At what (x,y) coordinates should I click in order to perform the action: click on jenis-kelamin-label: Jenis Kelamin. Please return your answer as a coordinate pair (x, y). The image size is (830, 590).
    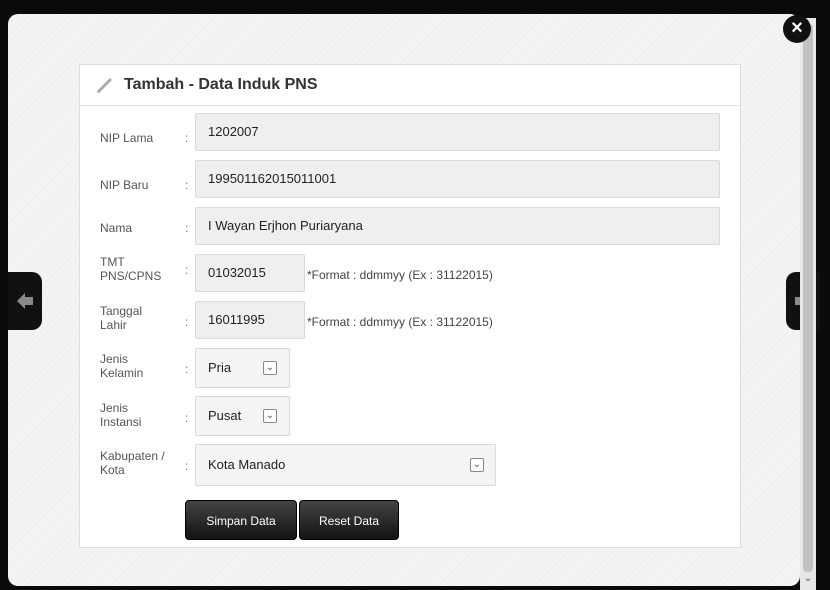
    Looking at the image, I should click on (122, 366).